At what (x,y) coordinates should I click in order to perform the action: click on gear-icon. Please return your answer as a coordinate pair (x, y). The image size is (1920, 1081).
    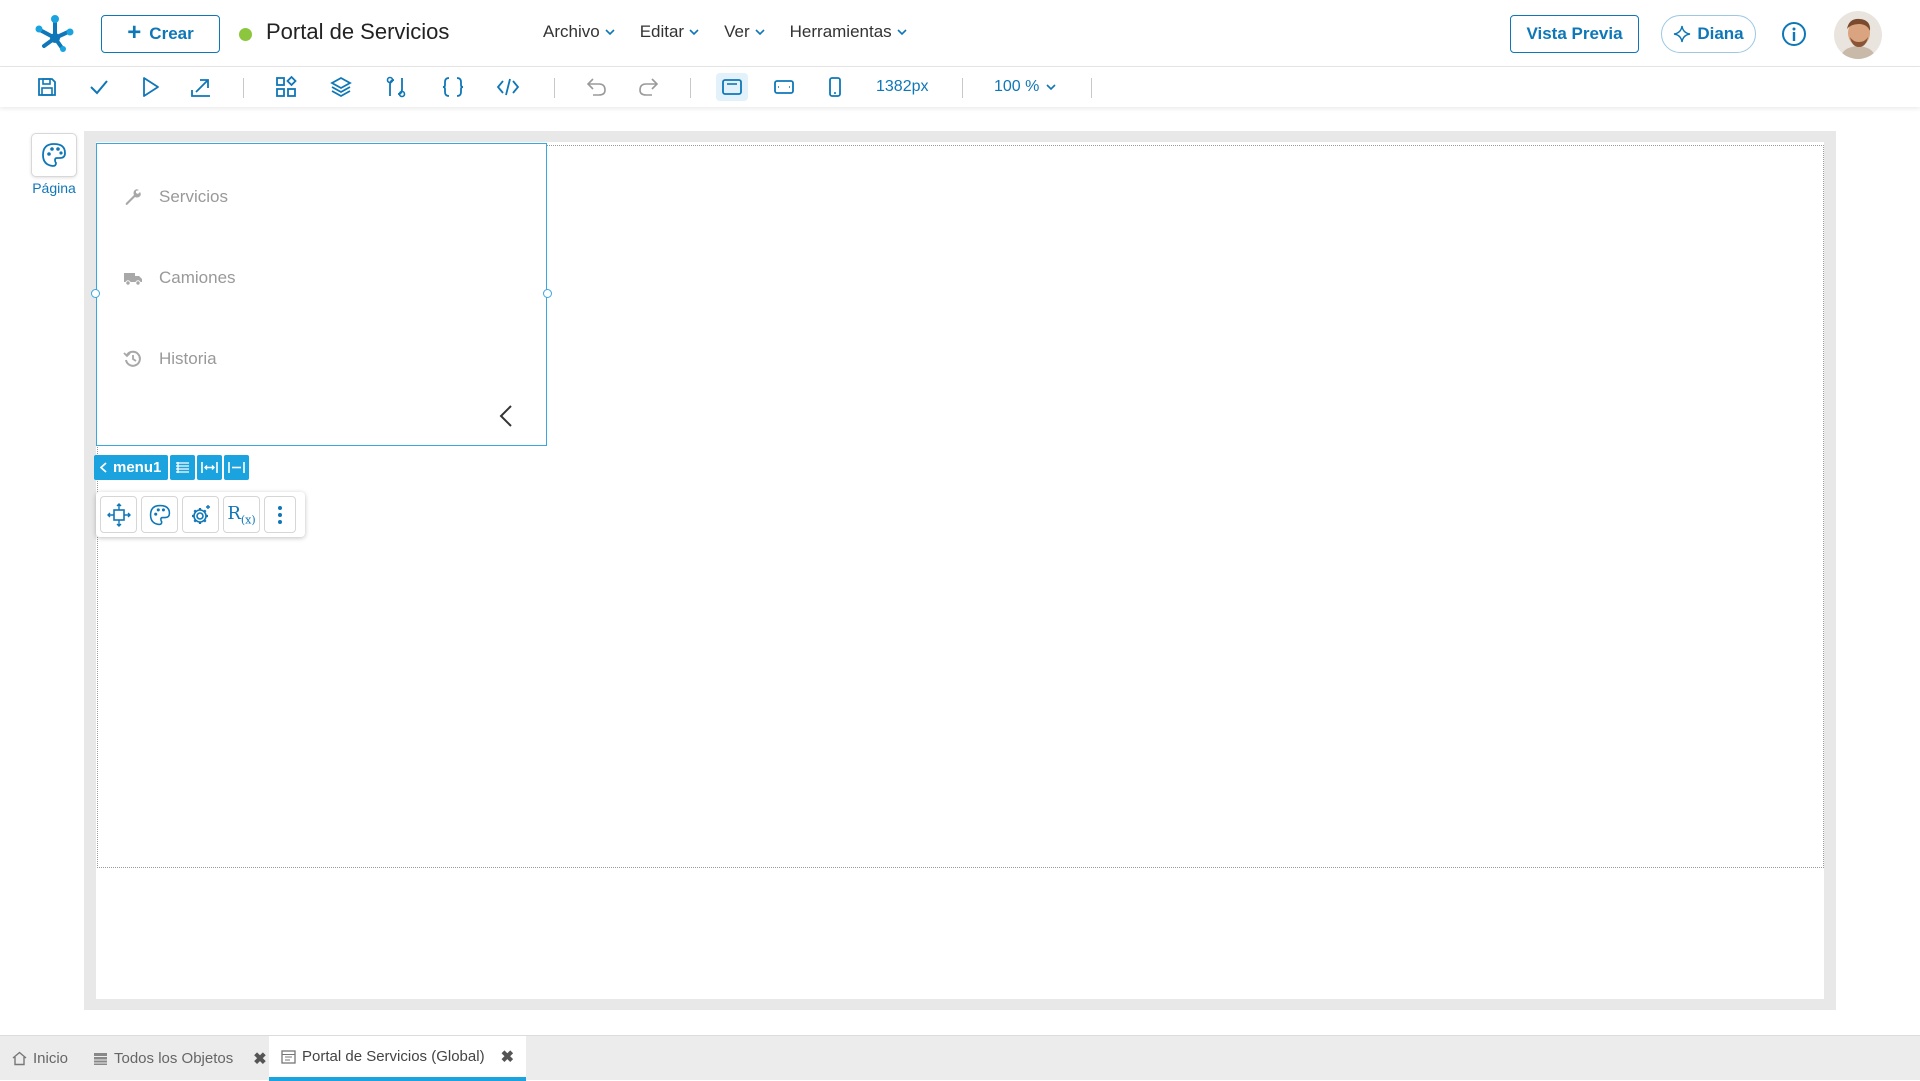
    Looking at the image, I should click on (200, 514).